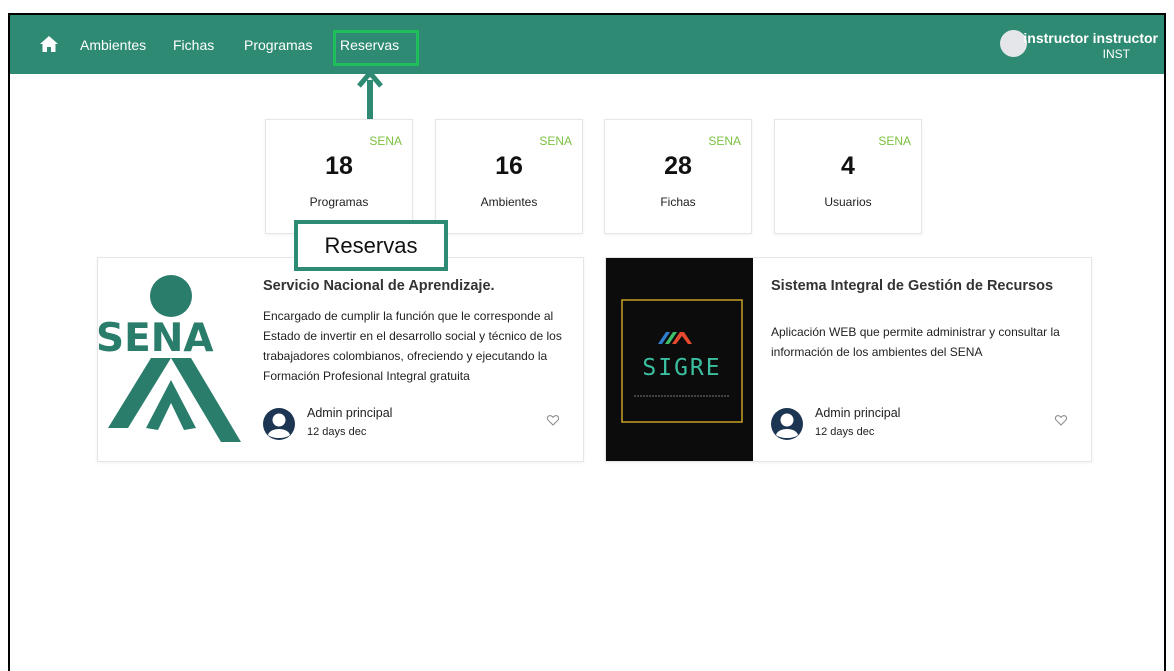  Describe the element at coordinates (912, 286) in the screenshot. I see `card-title: Sistema Integral de Gestión de Recursos` at that location.